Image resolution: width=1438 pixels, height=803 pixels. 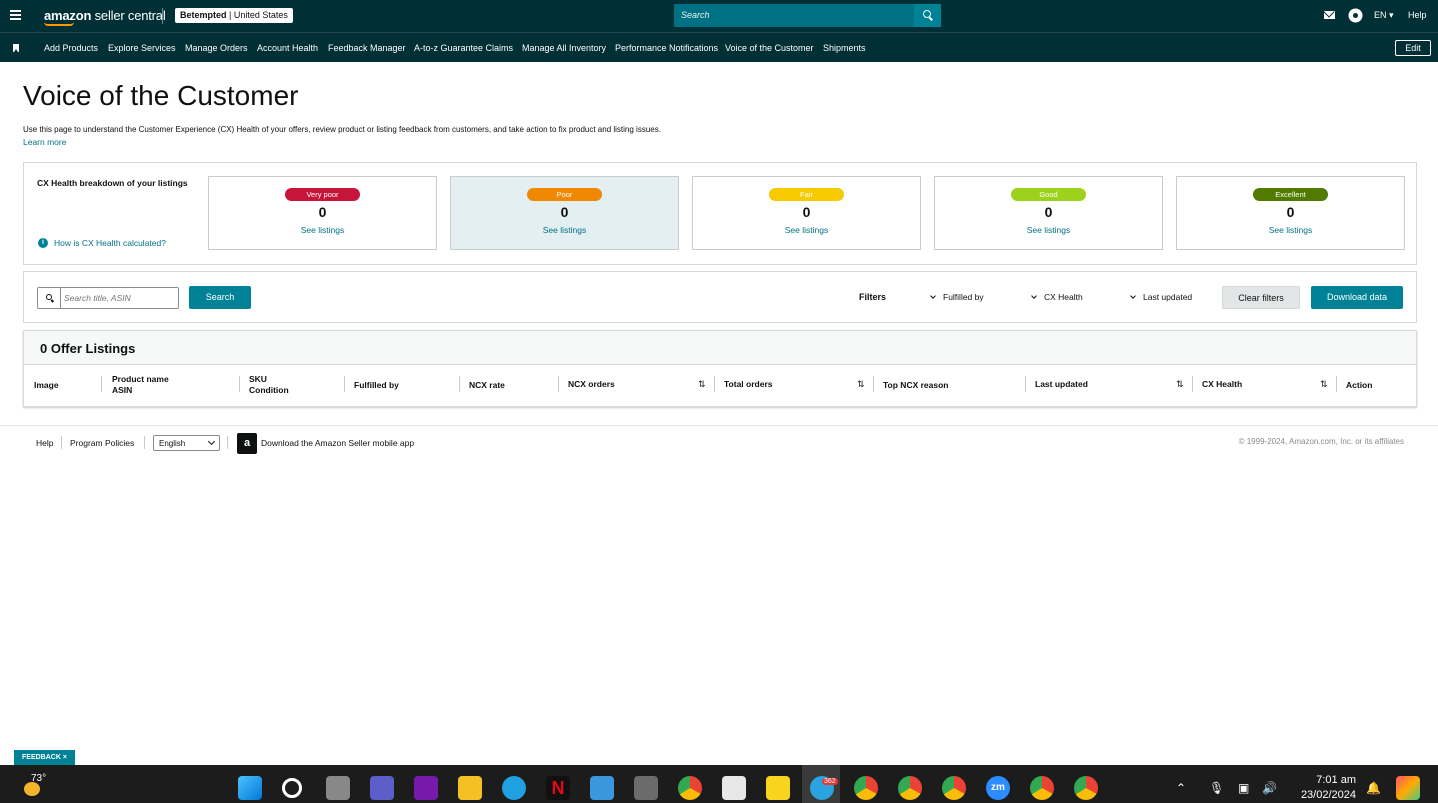 What do you see at coordinates (1216, 788) in the screenshot?
I see `microphone-icon: 🎙` at bounding box center [1216, 788].